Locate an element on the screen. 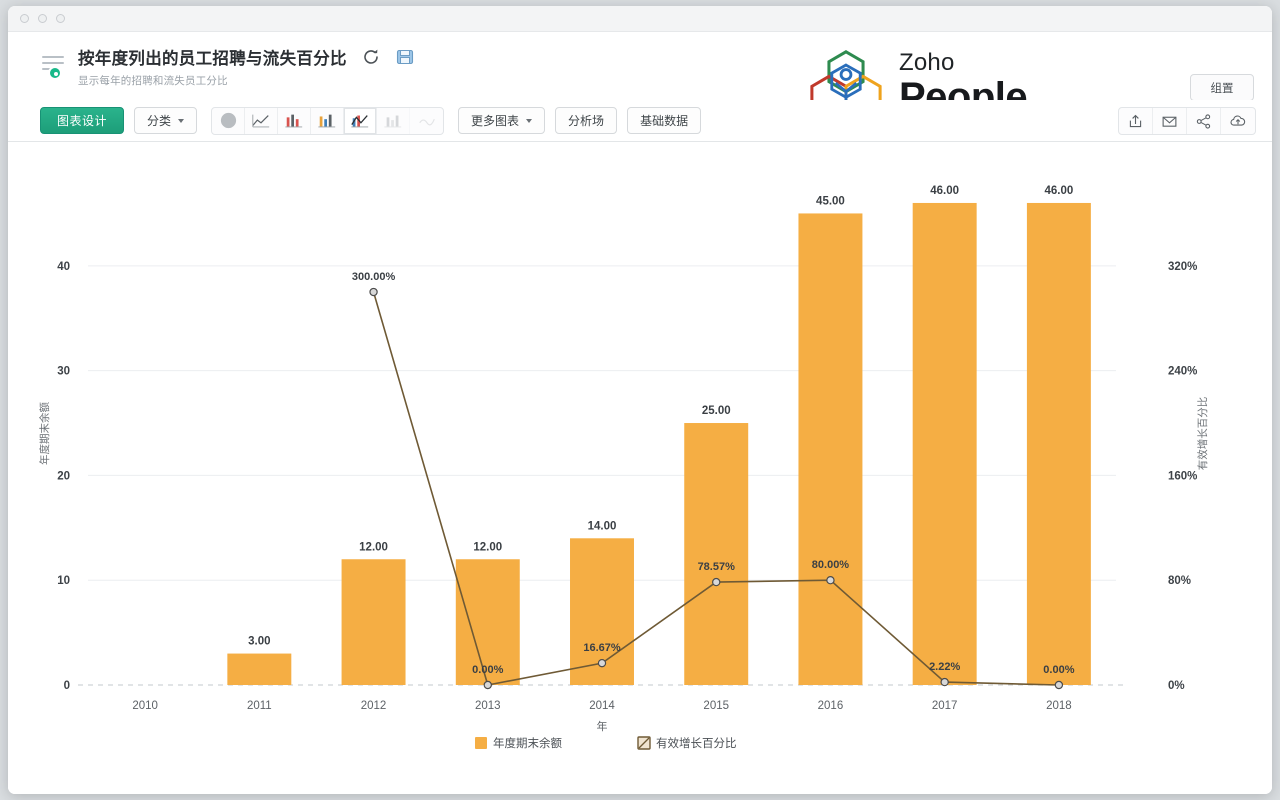 This screenshot has width=1280, height=800. line-value-label: 16.67% is located at coordinates (602, 648).